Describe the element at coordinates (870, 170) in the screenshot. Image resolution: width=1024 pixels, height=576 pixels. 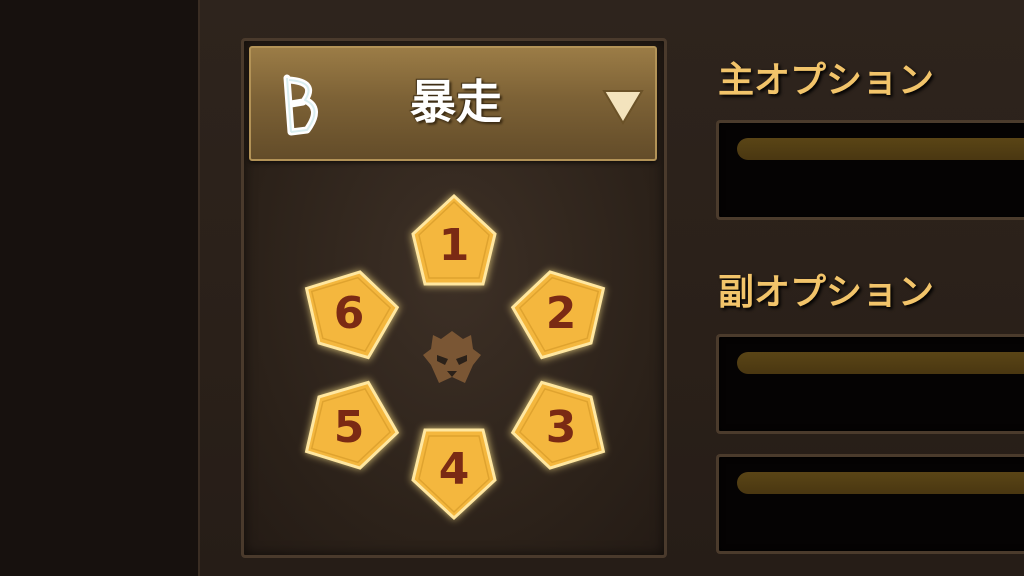
I see `main-option-box` at that location.